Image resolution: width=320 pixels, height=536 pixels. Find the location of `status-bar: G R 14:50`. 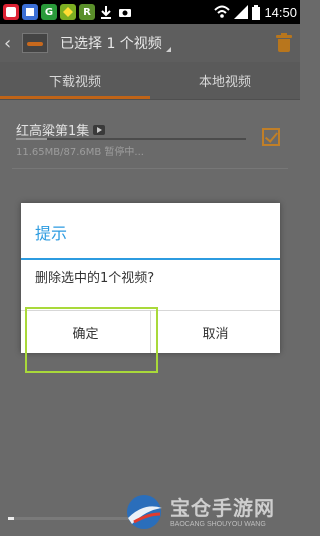

status-bar: G R 14:50 is located at coordinates (150, 12).